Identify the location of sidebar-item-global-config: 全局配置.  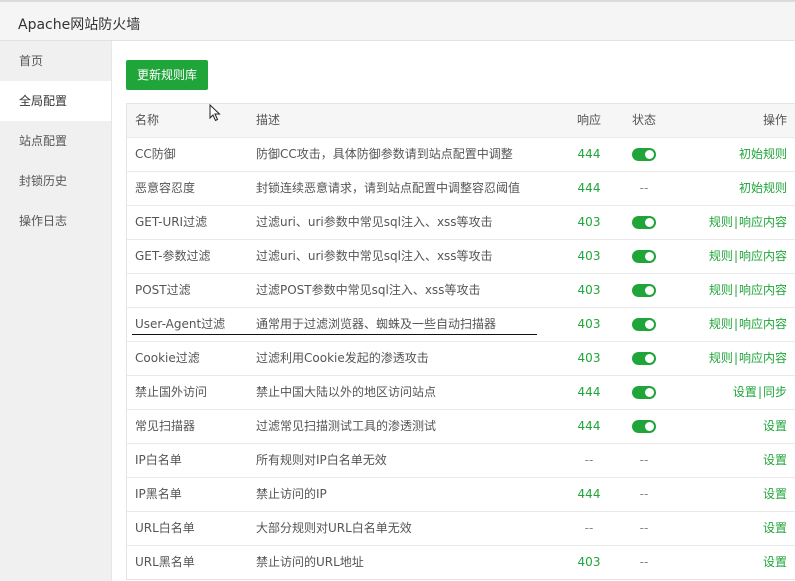
(55, 101).